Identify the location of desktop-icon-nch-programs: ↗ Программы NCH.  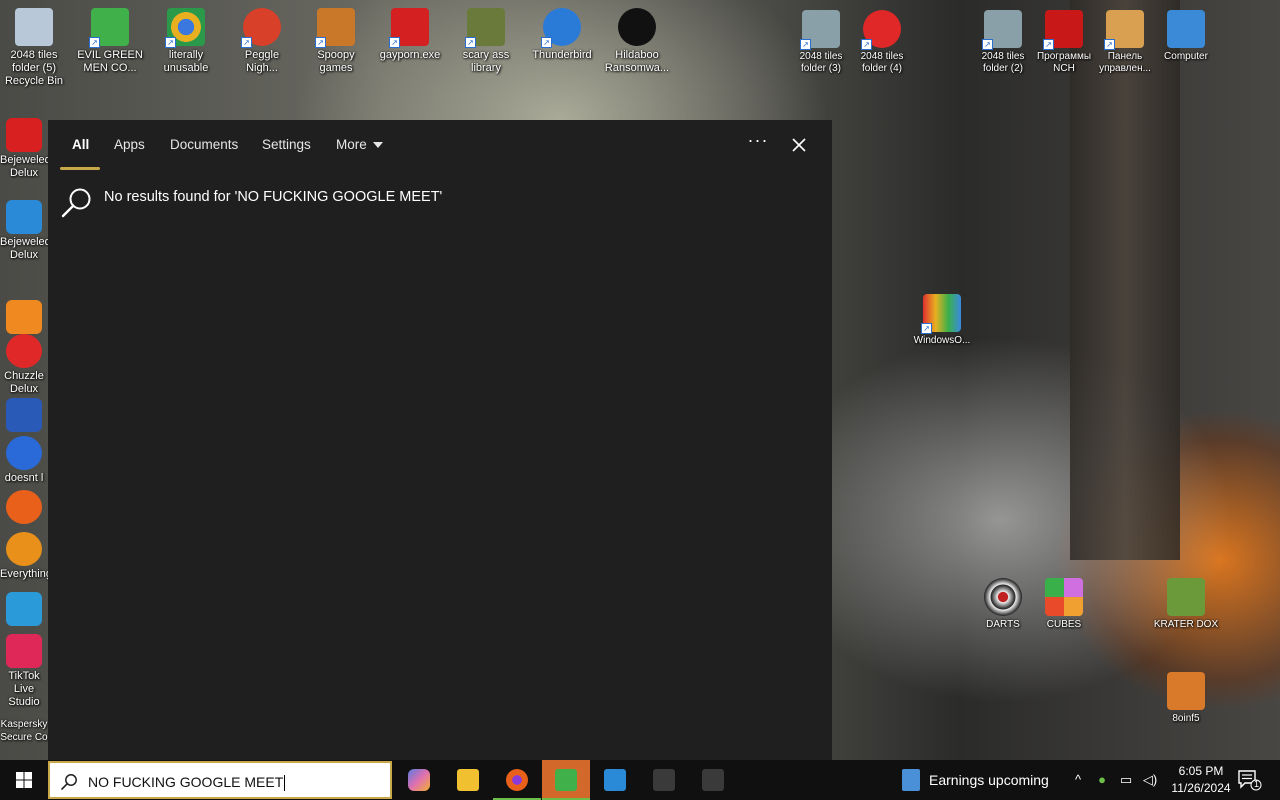
(1064, 42).